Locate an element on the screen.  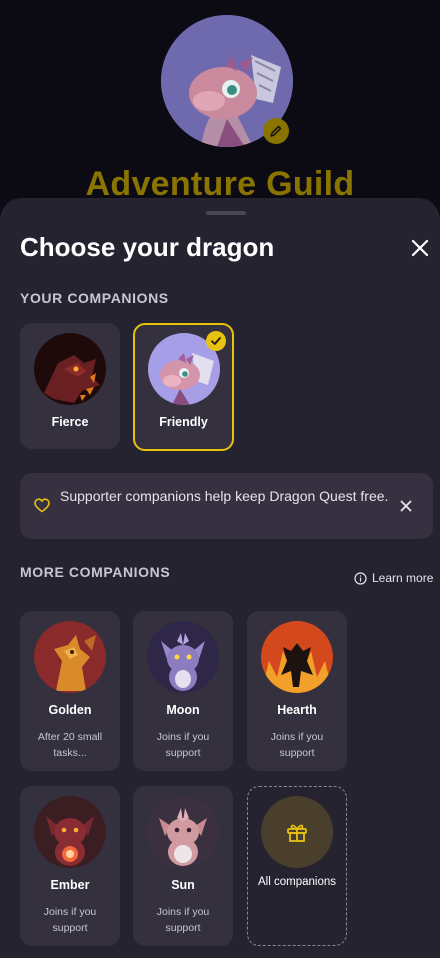
selected-check-badge is located at coordinates (216, 341).